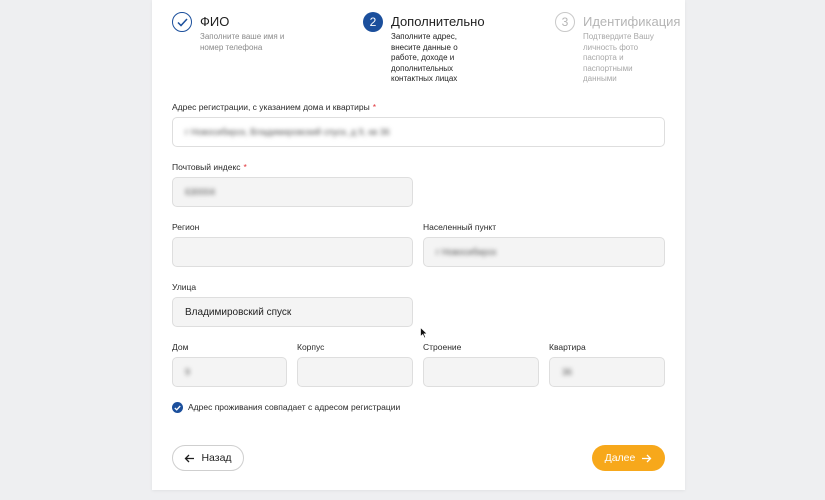  I want to click on stroenie-label: Строение, so click(442, 347).